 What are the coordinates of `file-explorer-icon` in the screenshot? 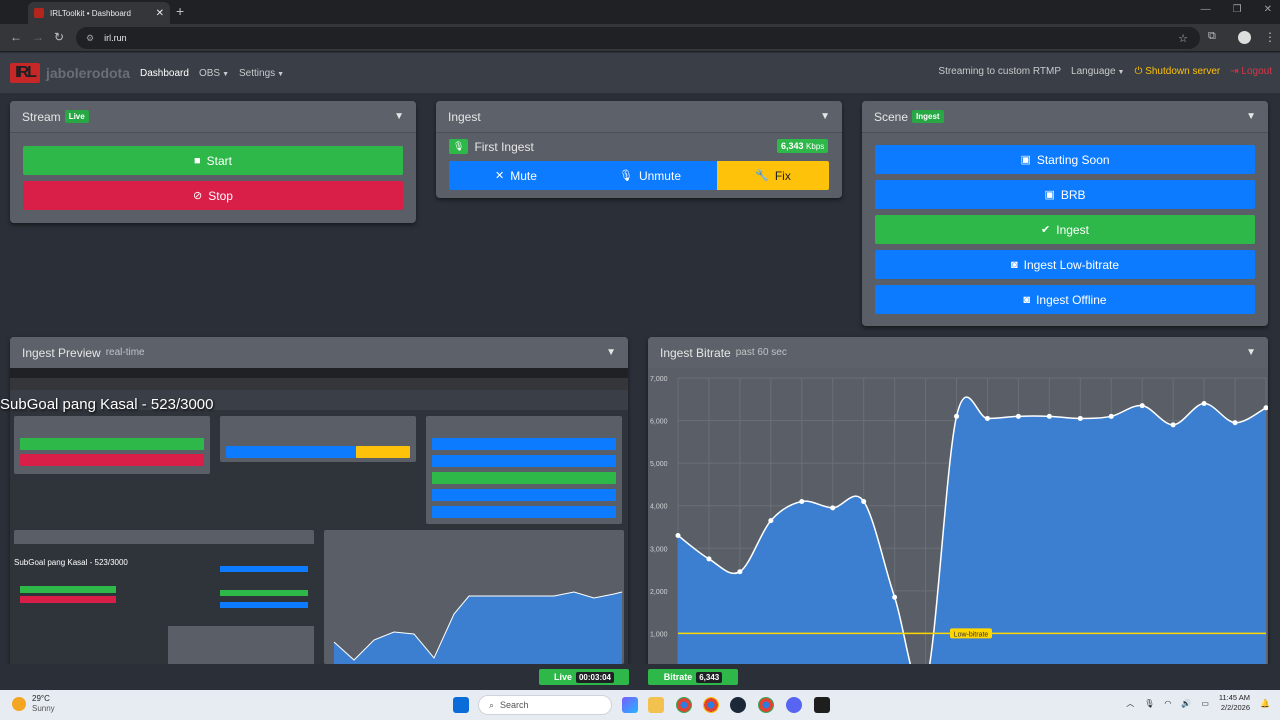 It's located at (656, 705).